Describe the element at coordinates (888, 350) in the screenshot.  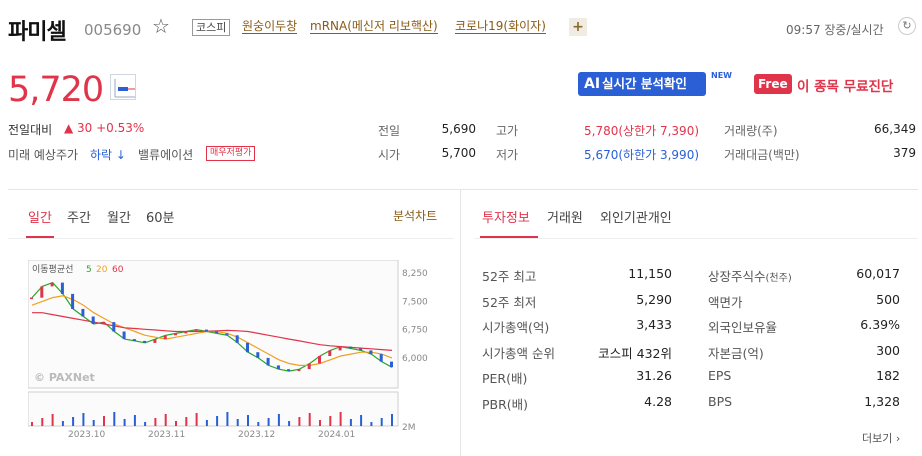
I see `inv-right-value: 300` at that location.